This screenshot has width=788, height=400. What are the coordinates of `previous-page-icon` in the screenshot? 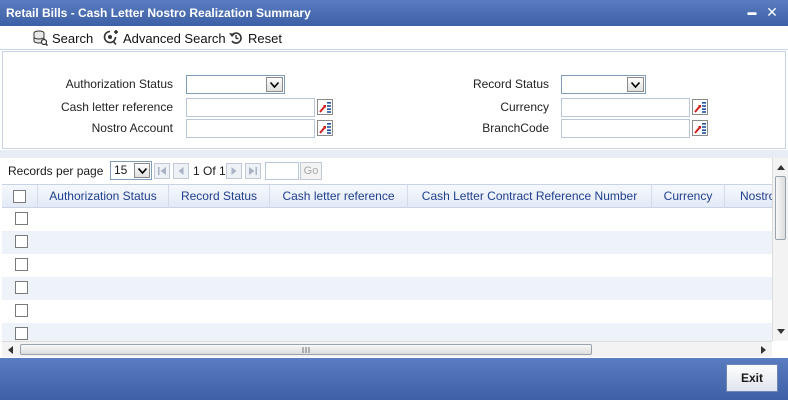 It's located at (181, 171).